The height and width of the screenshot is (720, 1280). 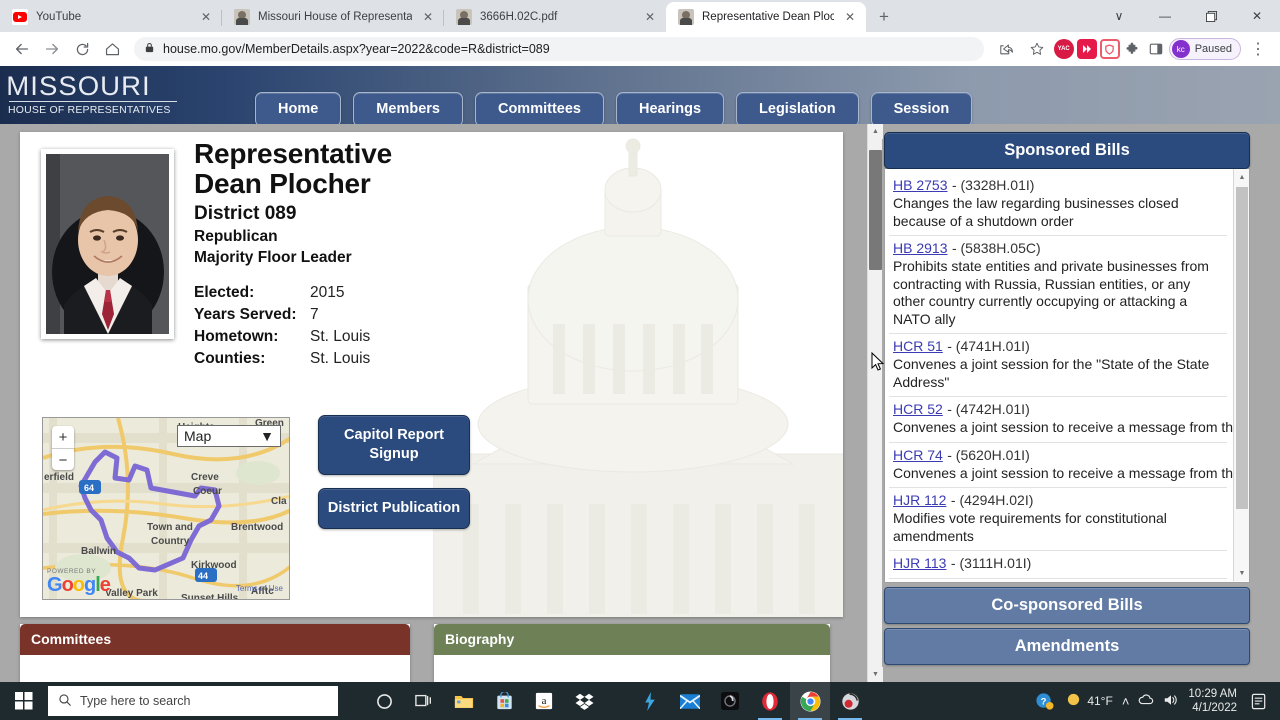 What do you see at coordinates (298, 109) in the screenshot?
I see `nav-item-home: Home` at bounding box center [298, 109].